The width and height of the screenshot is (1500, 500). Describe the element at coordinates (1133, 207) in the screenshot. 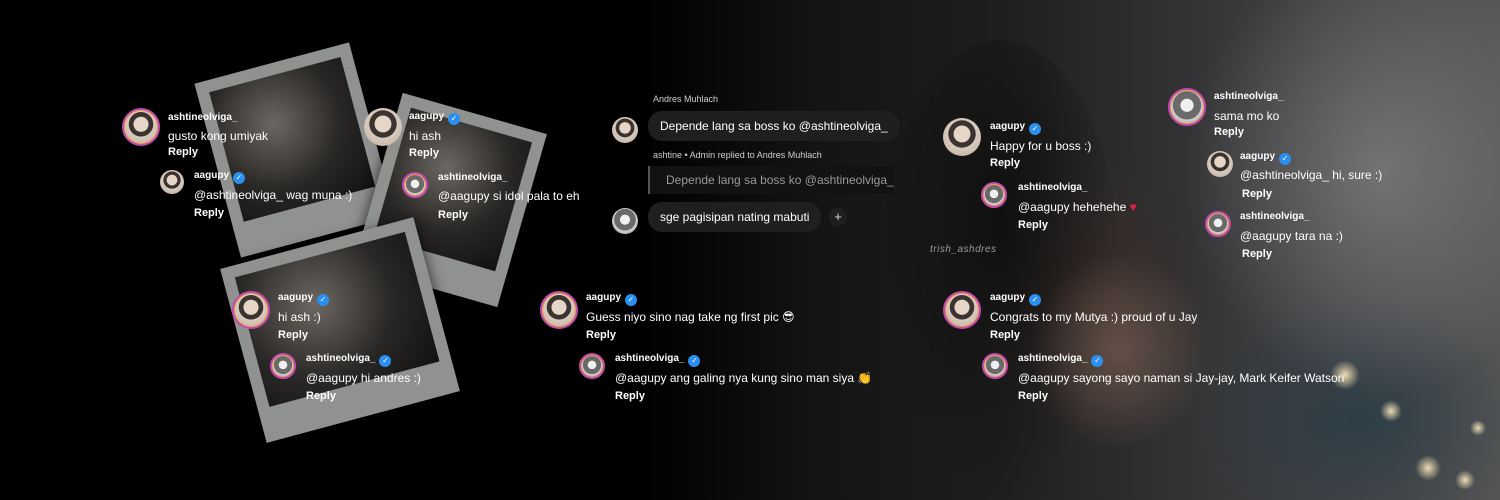

I see `heart-emoji: ♥` at that location.